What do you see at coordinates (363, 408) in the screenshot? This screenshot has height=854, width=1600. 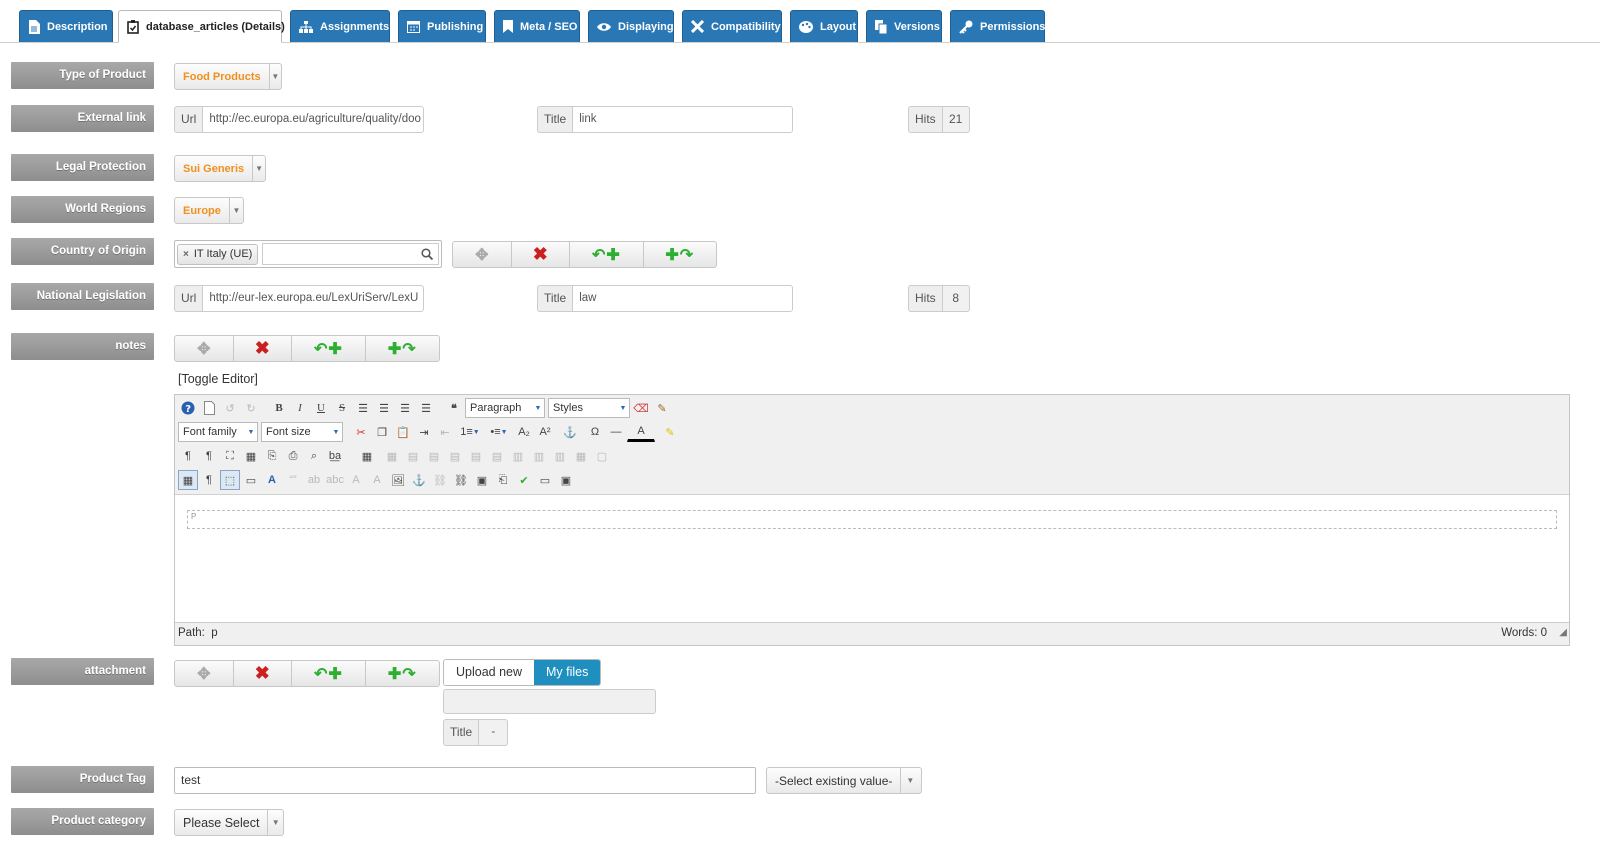 I see `align-justify-icon: ☰` at bounding box center [363, 408].